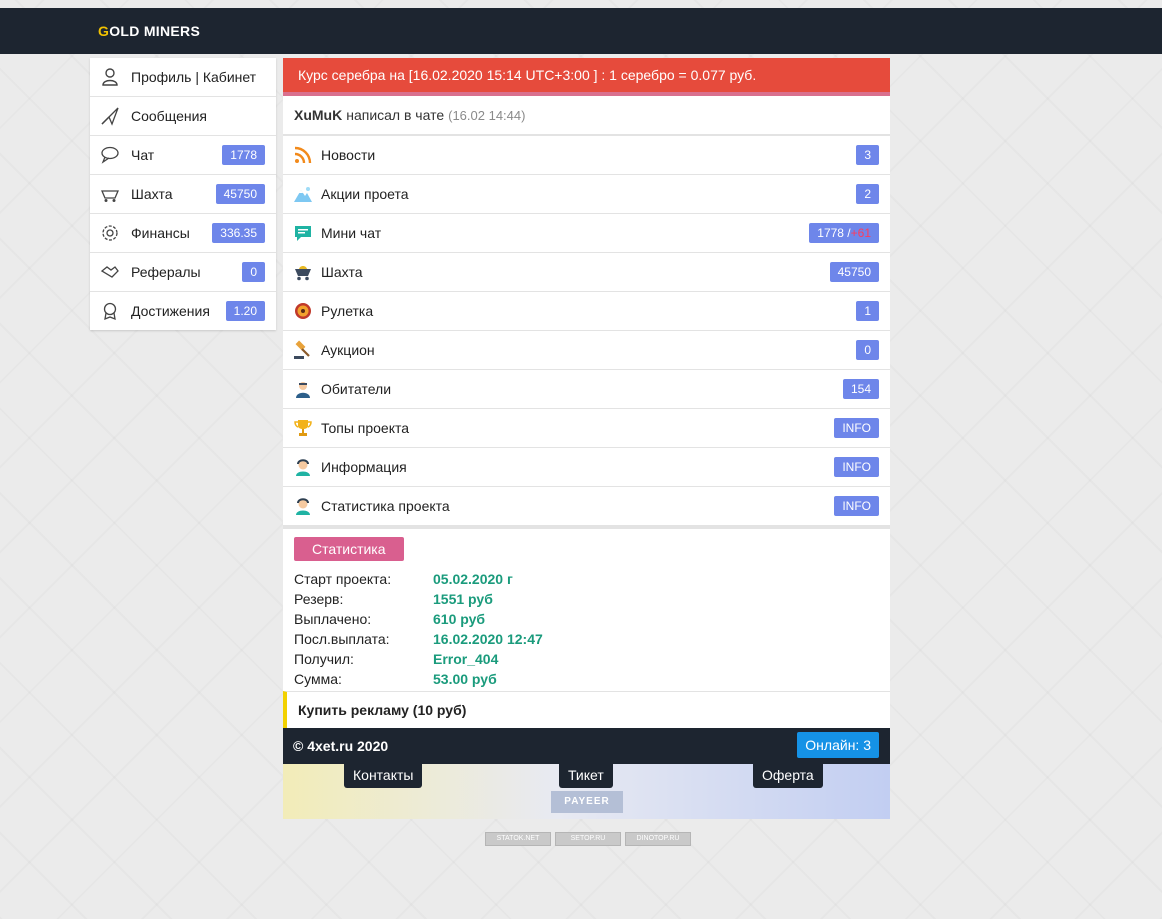  Describe the element at coordinates (110, 233) in the screenshot. I see `gear-coin-icon` at that location.